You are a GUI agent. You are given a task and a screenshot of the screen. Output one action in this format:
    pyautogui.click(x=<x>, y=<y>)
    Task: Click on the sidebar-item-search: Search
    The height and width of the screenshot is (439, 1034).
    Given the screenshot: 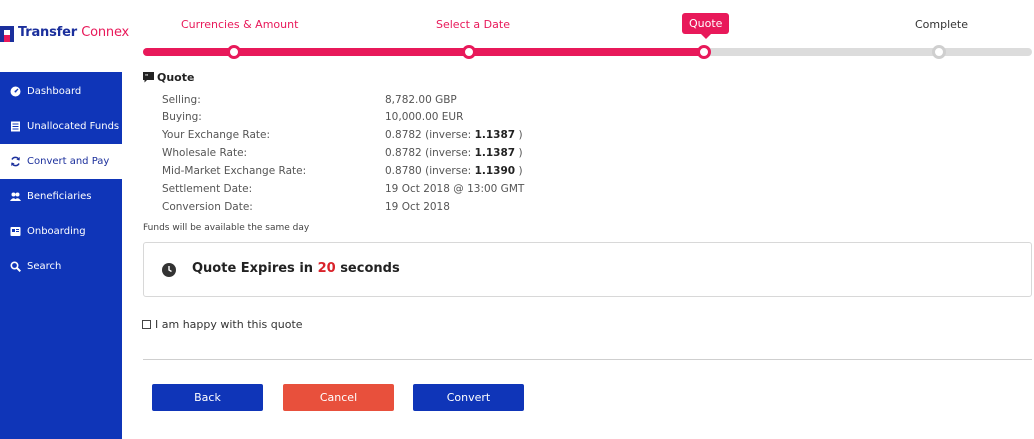 What is the action you would take?
    pyautogui.click(x=61, y=266)
    